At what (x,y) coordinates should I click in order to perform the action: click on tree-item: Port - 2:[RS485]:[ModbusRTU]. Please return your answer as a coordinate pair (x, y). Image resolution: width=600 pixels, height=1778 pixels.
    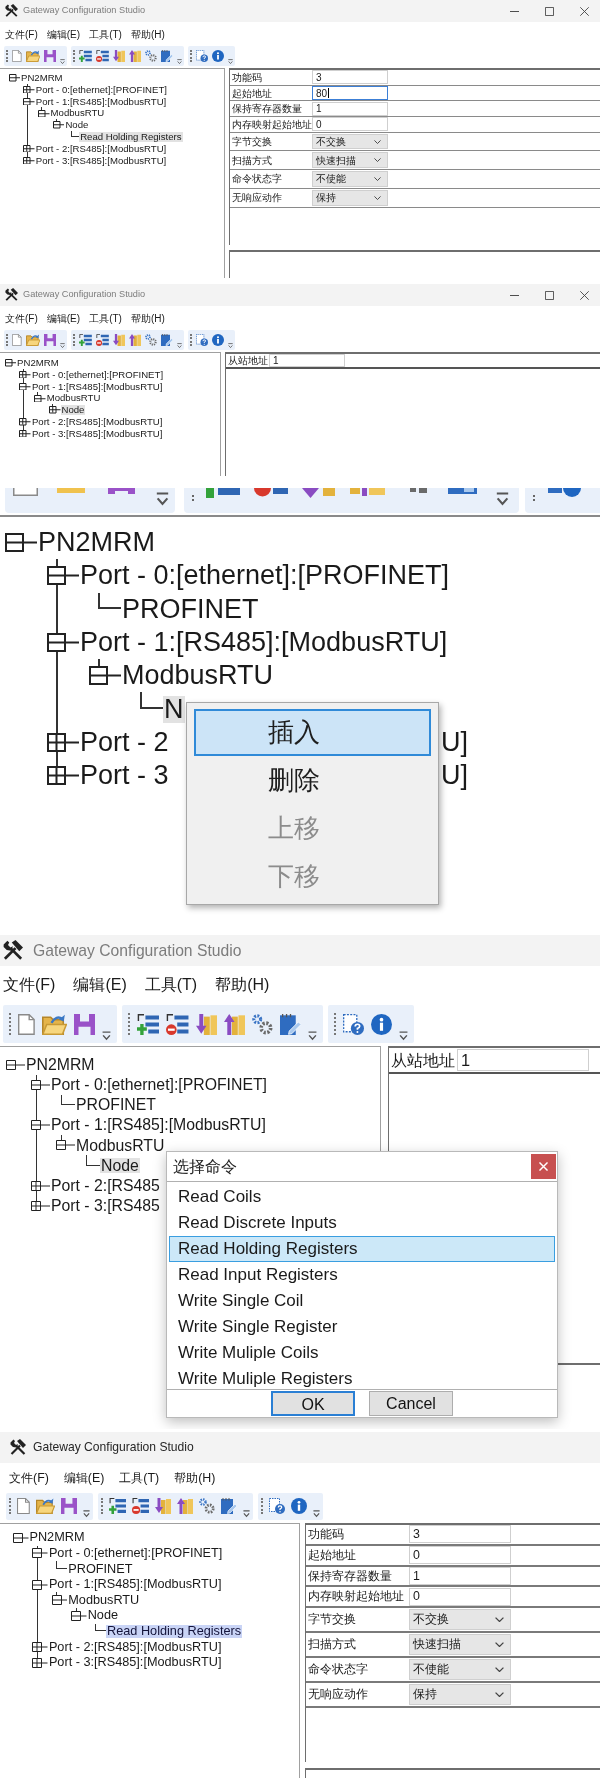
    Looking at the image, I should click on (135, 1647).